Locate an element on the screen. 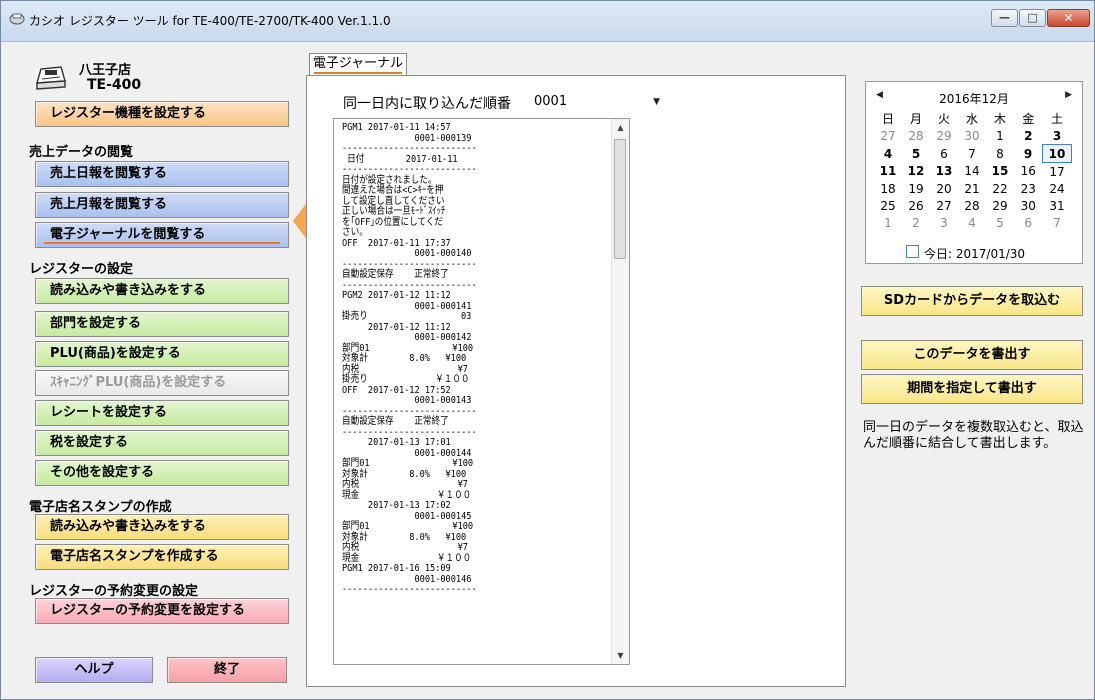  calendar-day: 14 is located at coordinates (972, 172).